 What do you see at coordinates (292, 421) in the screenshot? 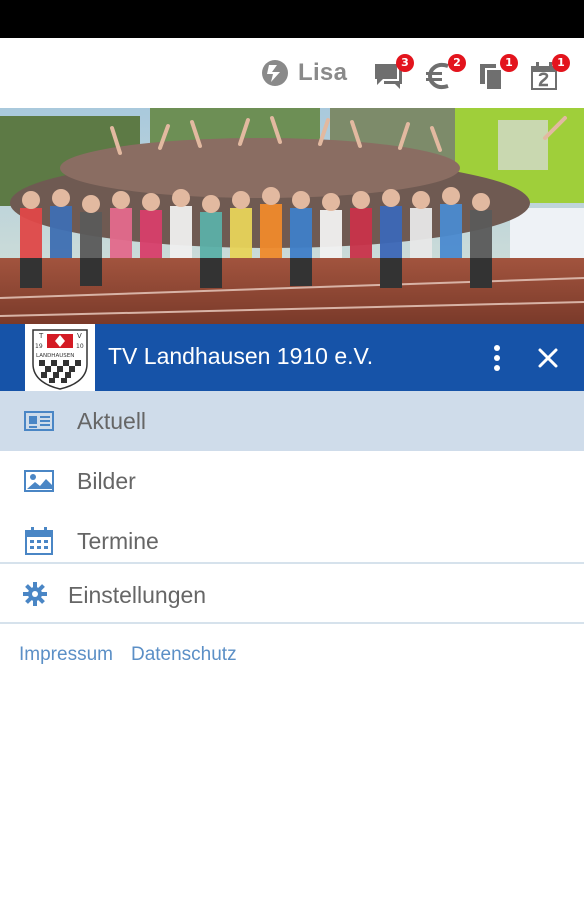
I see `menu-item-aktuell: Aktuell` at bounding box center [292, 421].